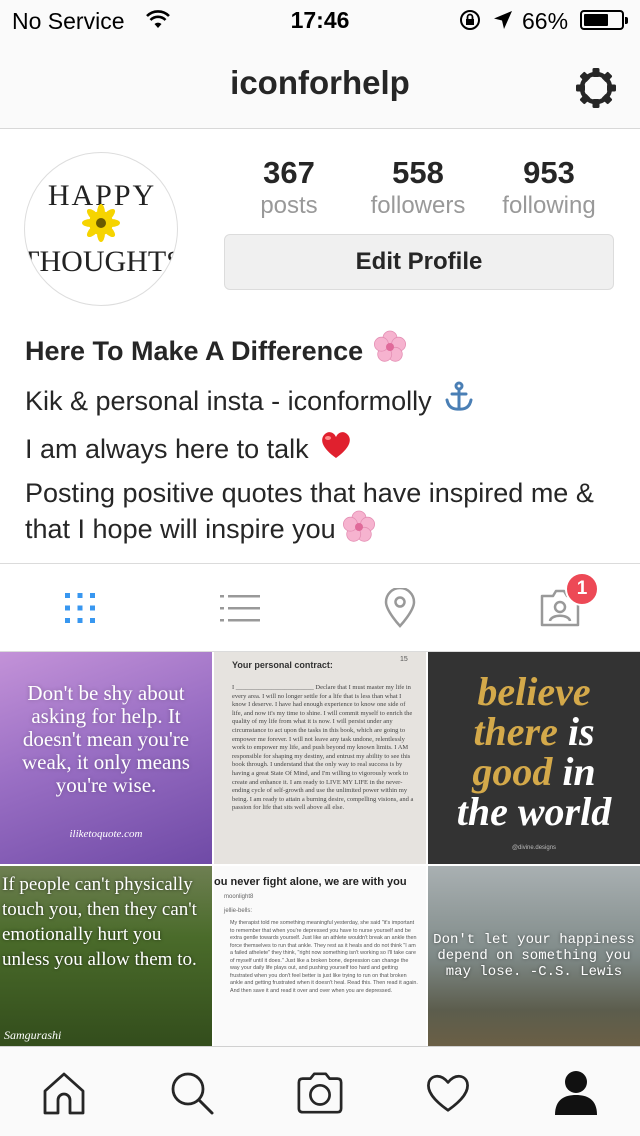 This screenshot has height=1136, width=640. Describe the element at coordinates (596, 90) in the screenshot. I see `gear-icon` at that location.